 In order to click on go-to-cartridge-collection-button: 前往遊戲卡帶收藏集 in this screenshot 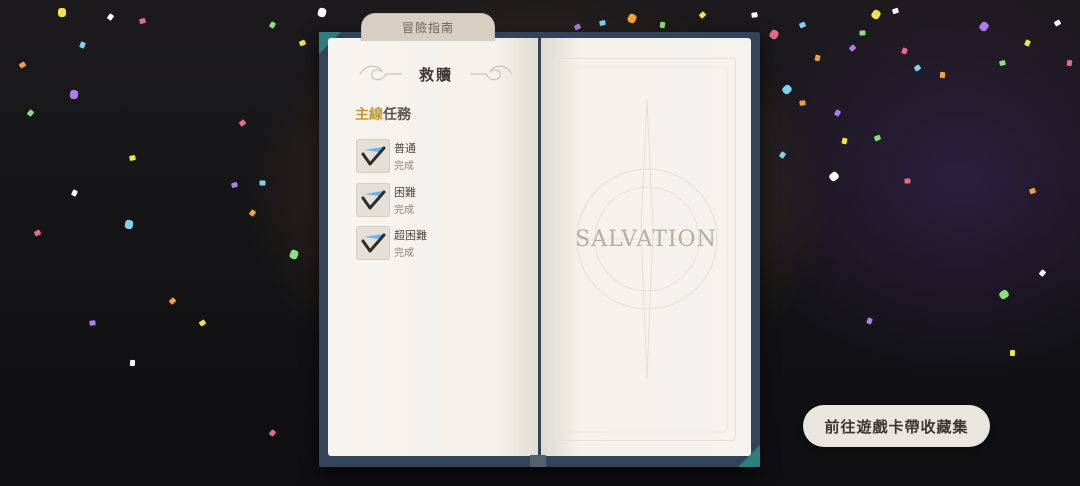, I will do `click(896, 426)`.